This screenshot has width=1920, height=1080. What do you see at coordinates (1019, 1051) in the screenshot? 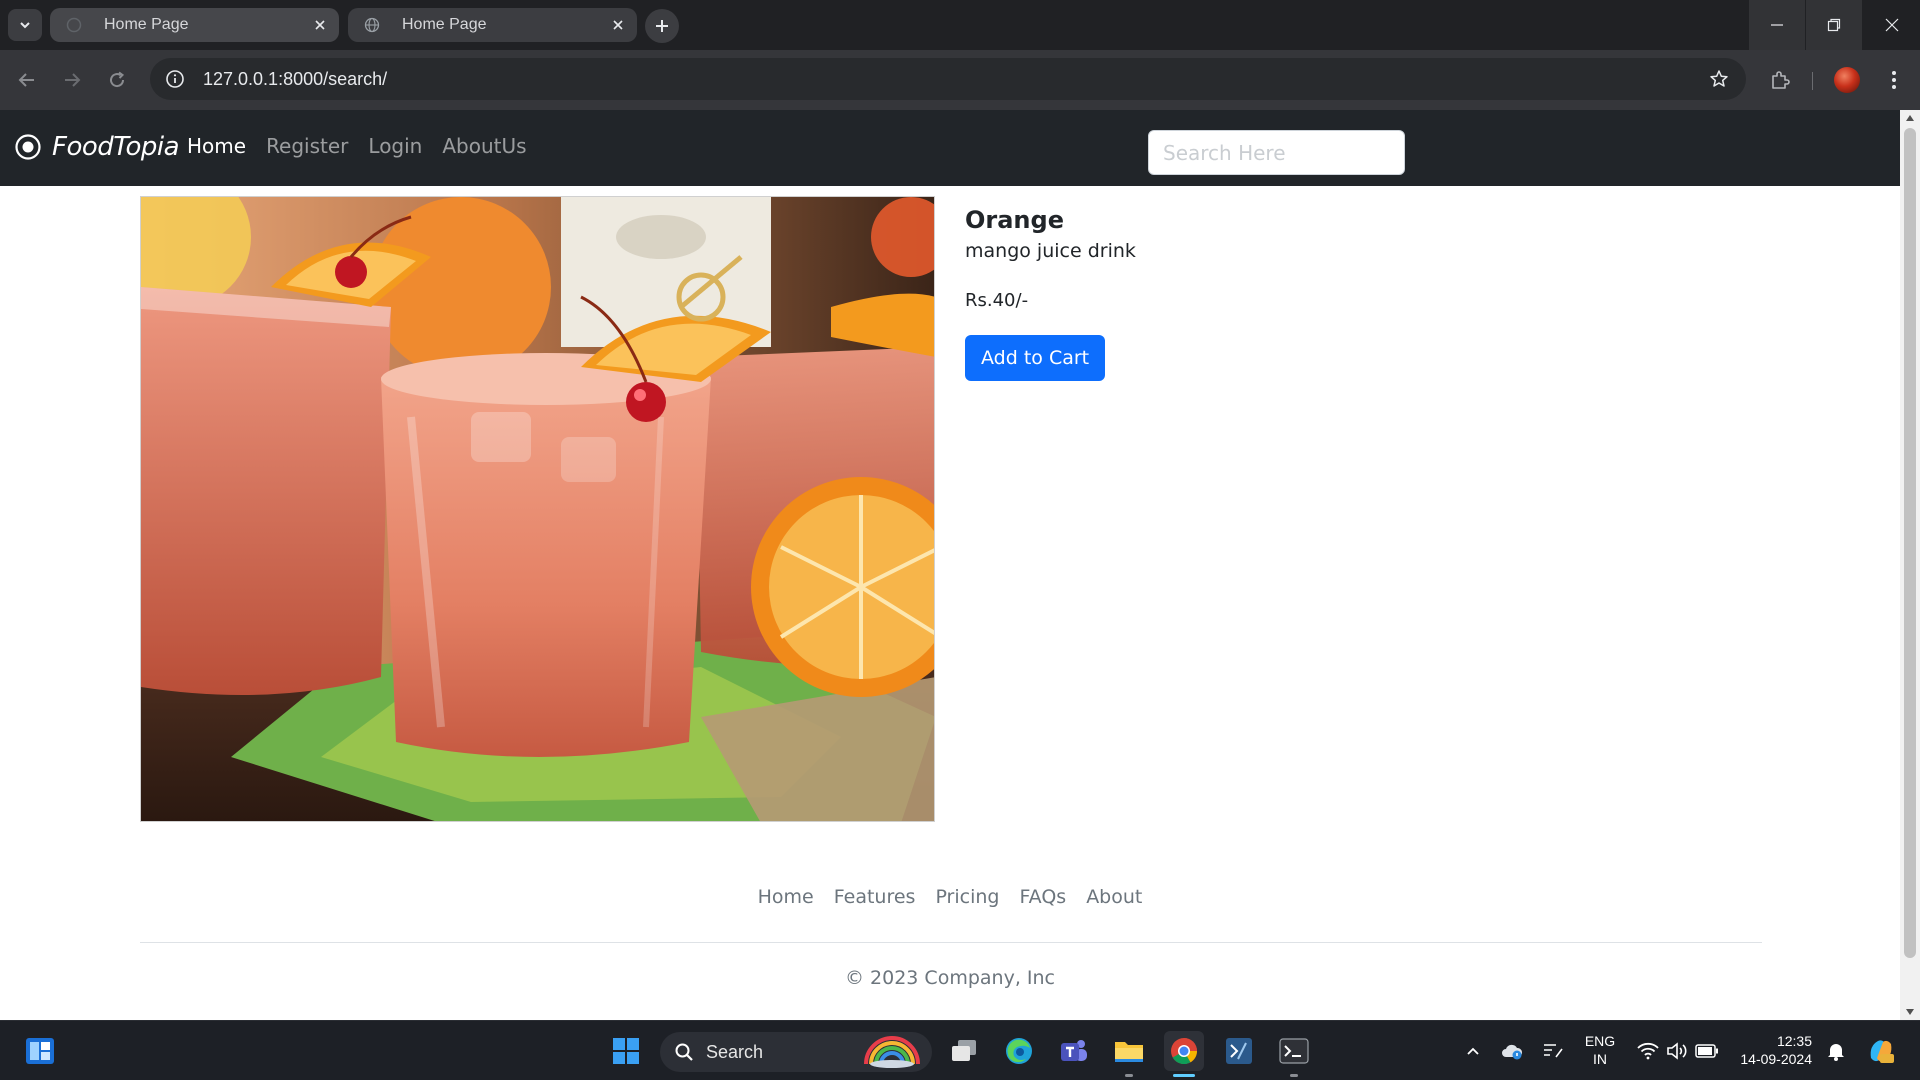
I see `edge-browser-button` at bounding box center [1019, 1051].